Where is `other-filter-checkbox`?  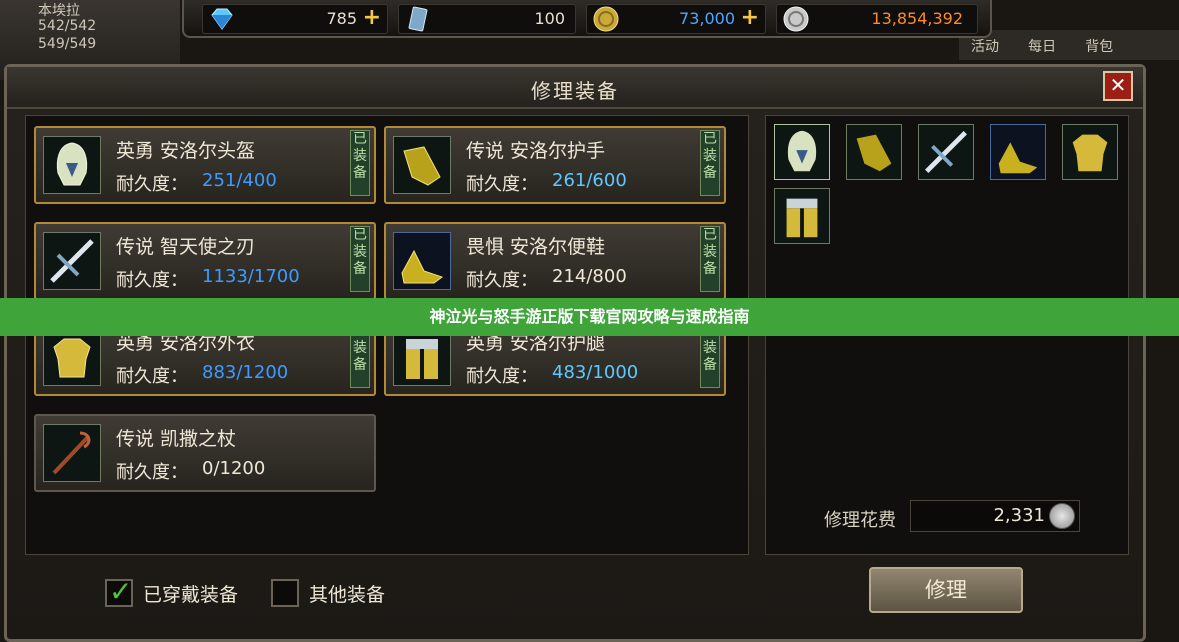
other-filter-checkbox is located at coordinates (285, 593).